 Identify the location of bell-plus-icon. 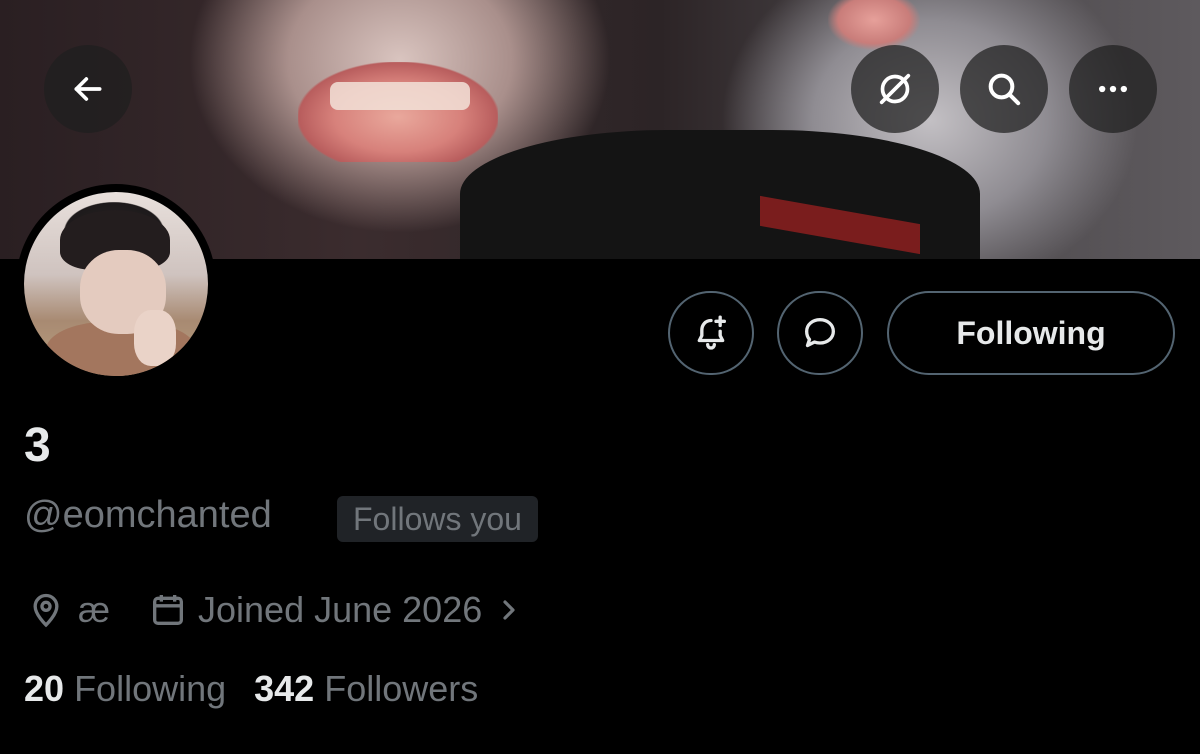
(711, 332).